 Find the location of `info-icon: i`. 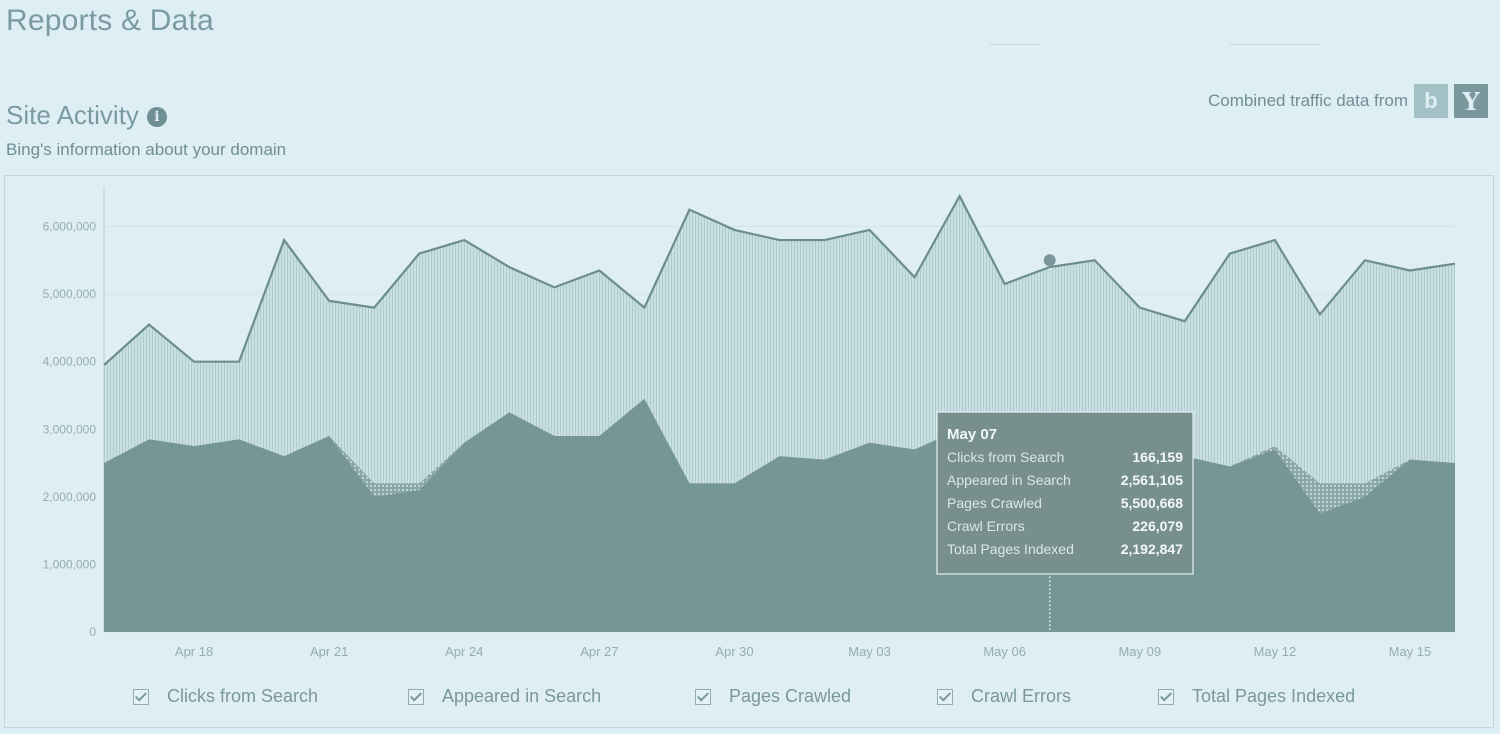

info-icon: i is located at coordinates (156, 117).